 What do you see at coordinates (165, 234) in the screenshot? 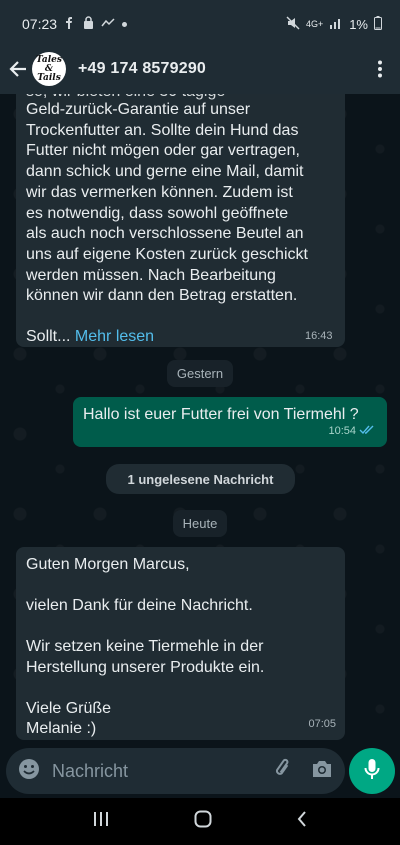
I see `message-line: als auch noch verschlossene Beutel an` at bounding box center [165, 234].